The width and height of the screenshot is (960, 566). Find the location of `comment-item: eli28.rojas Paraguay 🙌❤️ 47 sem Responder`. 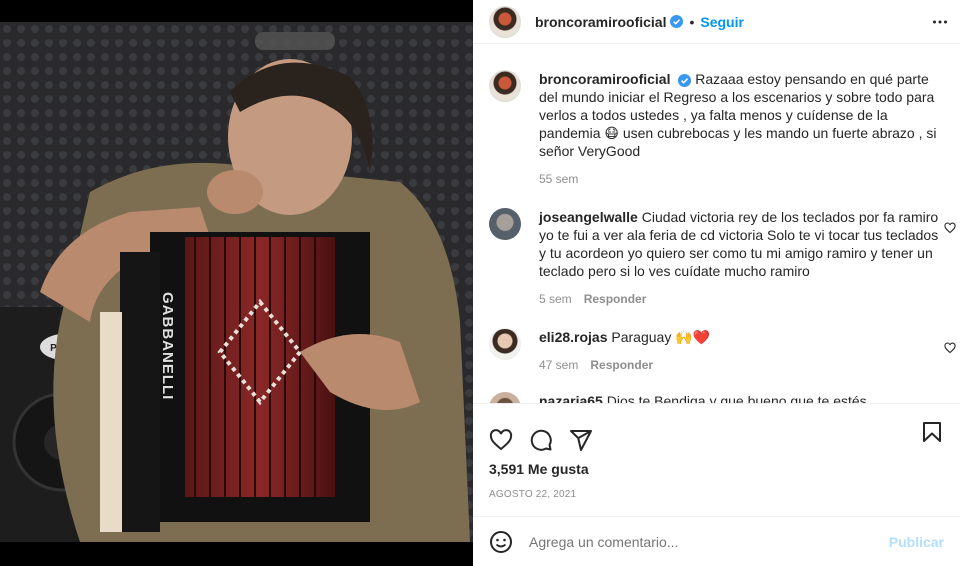

comment-item: eli28.rojas Paraguay 🙌❤️ 47 sem Responder is located at coordinates (716, 350).